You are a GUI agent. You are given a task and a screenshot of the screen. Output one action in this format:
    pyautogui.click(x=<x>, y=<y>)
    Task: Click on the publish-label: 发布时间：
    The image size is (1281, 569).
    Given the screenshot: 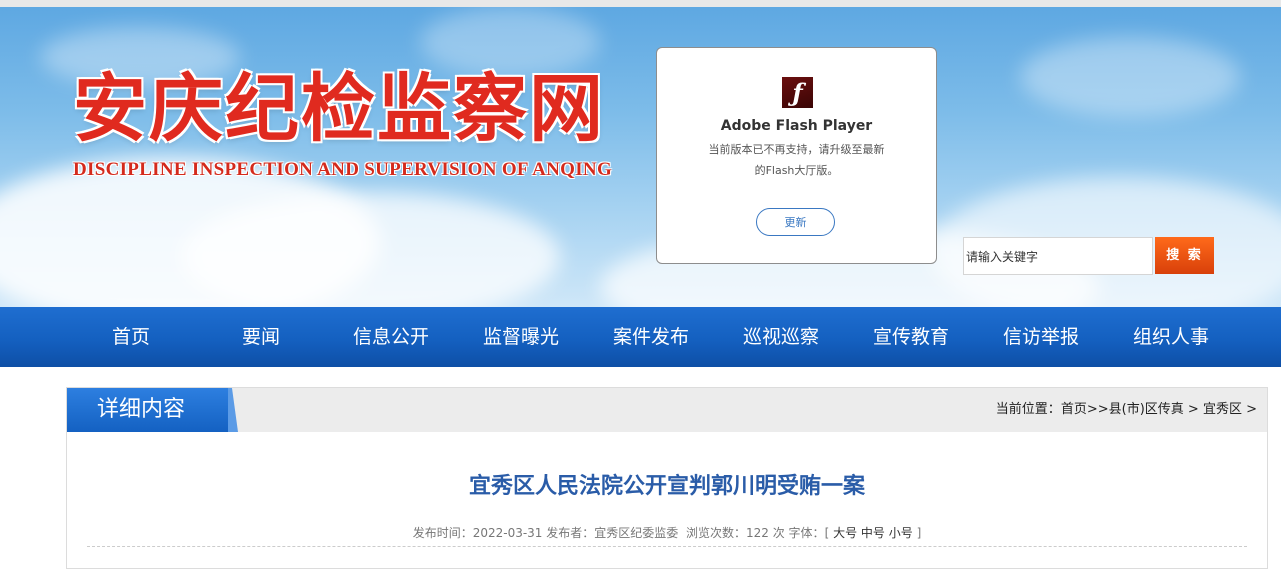 What is the action you would take?
    pyautogui.click(x=442, y=533)
    